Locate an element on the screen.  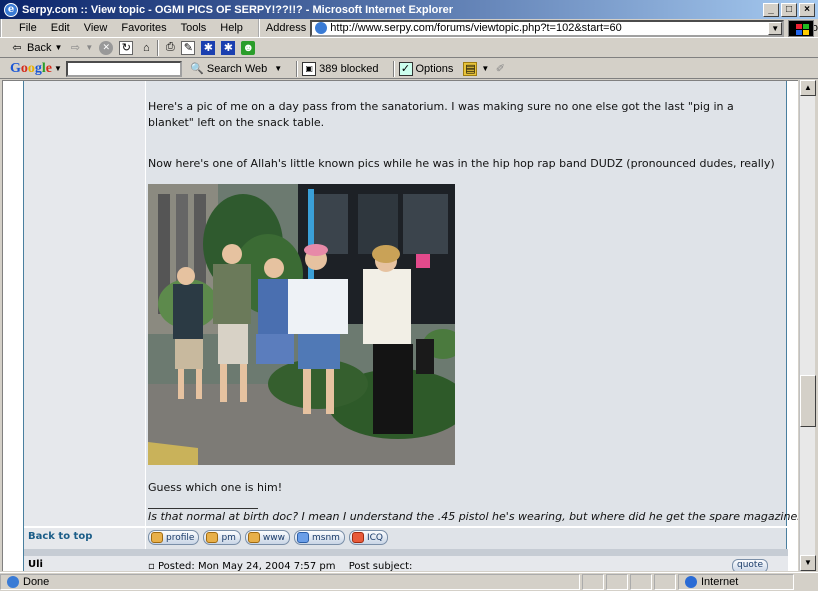
bookmark-star-icon: ✱ is located at coordinates (208, 47).